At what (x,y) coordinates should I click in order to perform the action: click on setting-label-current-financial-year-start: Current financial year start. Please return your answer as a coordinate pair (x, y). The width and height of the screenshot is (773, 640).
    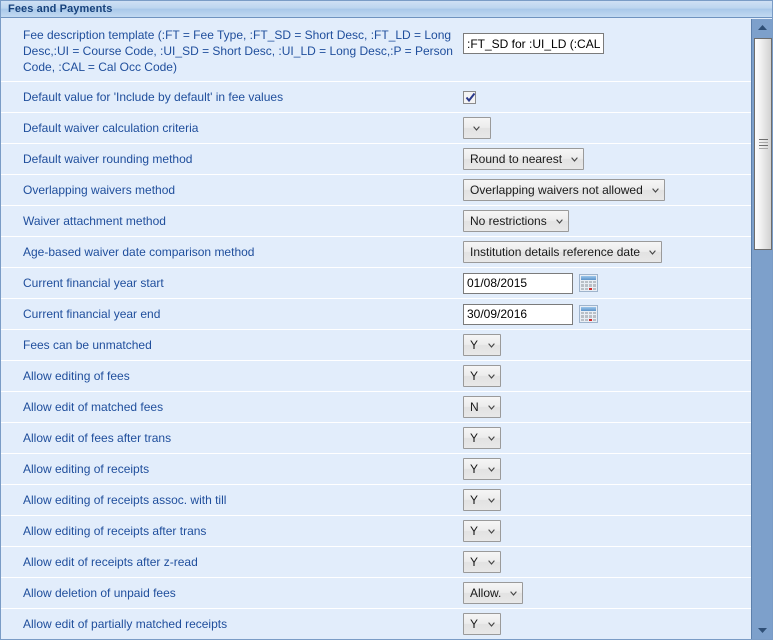
    Looking at the image, I should click on (93, 283).